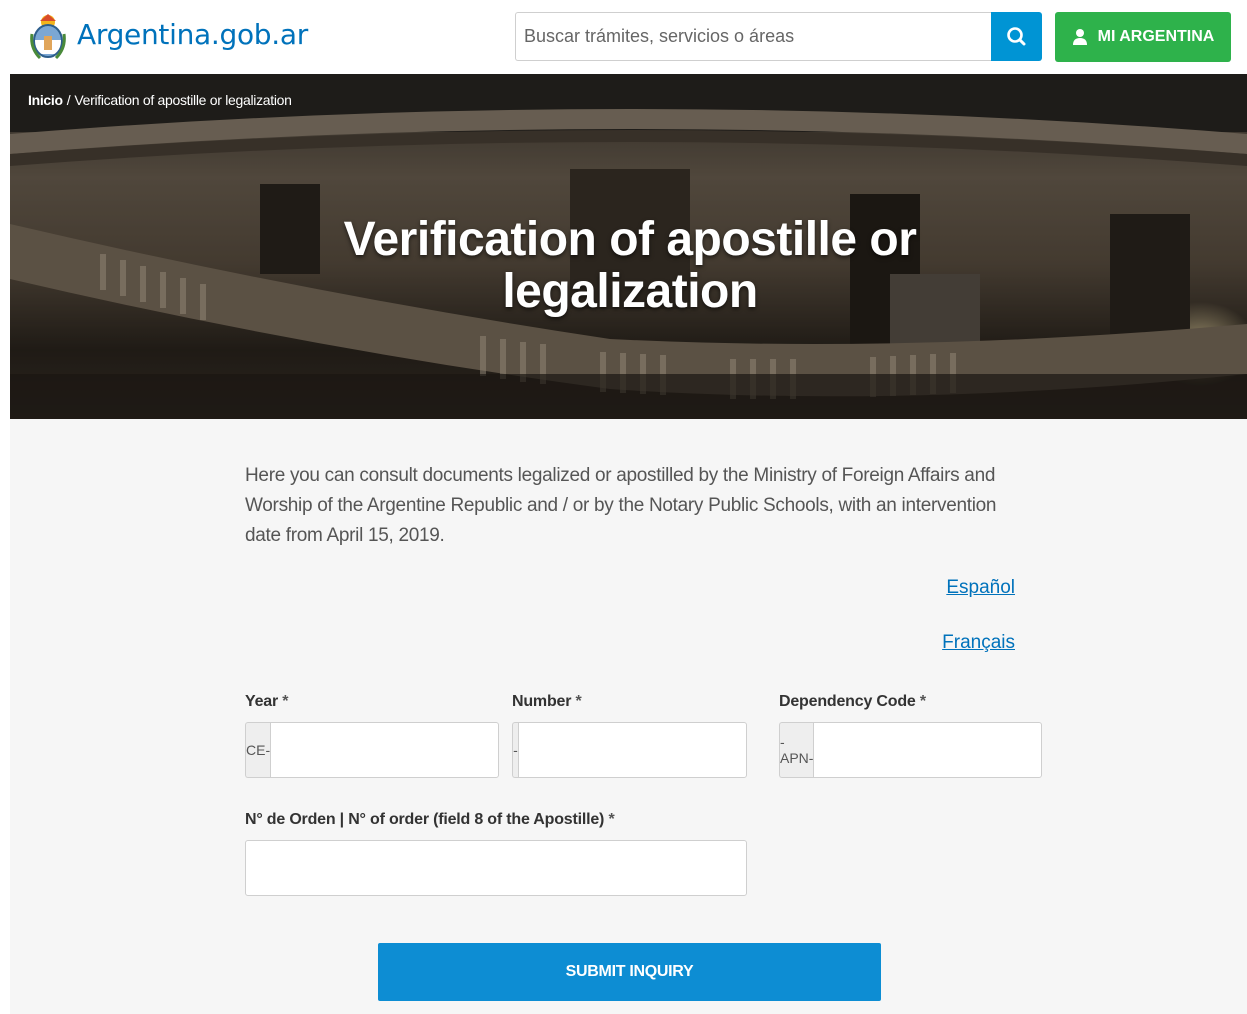  Describe the element at coordinates (578, 701) in the screenshot. I see `number-required-marker: *` at that location.